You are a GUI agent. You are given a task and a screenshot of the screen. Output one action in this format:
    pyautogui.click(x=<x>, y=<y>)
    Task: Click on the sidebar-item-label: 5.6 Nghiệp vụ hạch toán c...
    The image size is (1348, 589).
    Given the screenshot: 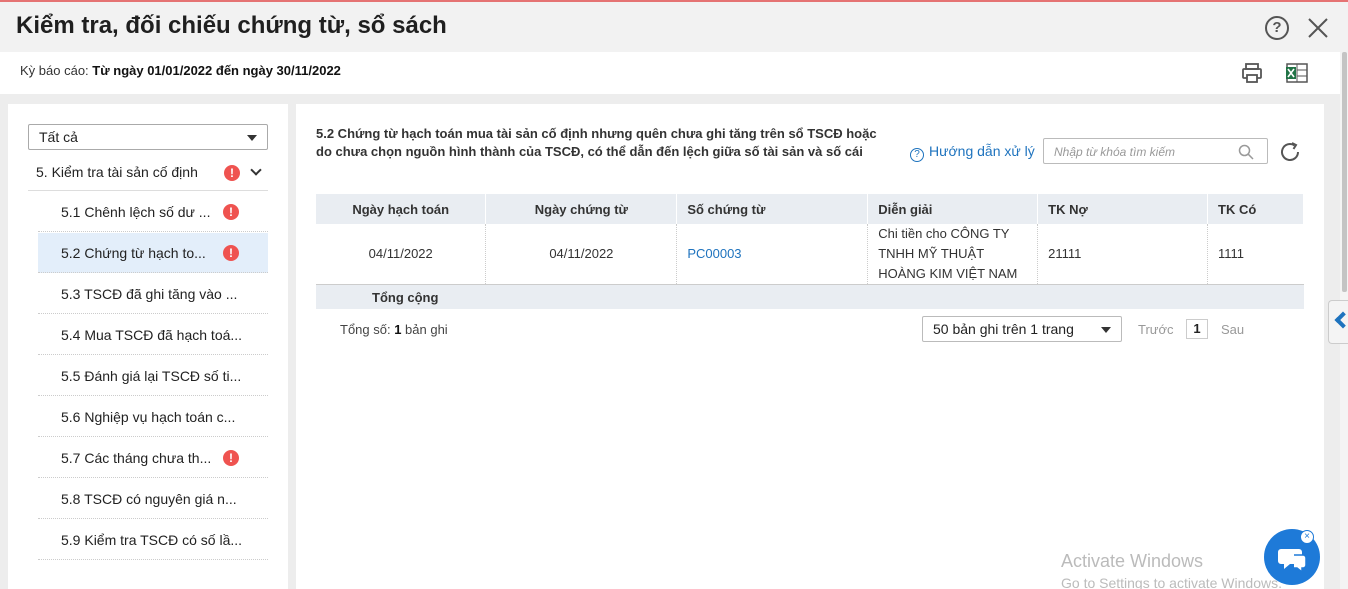 What is the action you would take?
    pyautogui.click(x=148, y=417)
    